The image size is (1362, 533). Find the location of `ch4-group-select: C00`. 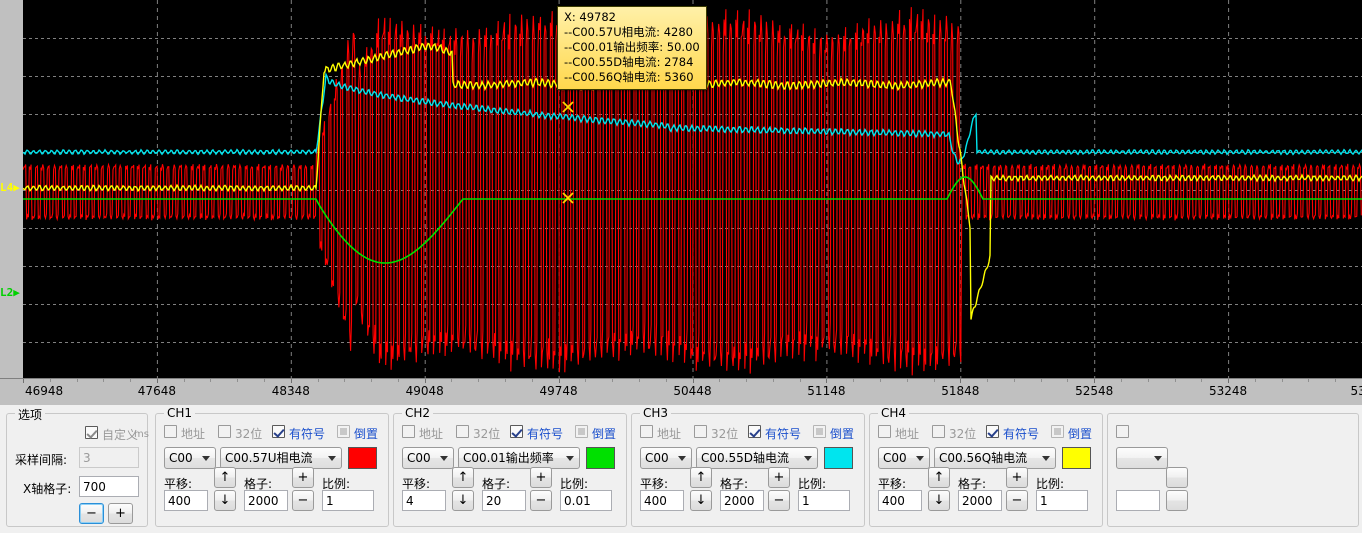

ch4-group-select: C00 is located at coordinates (904, 458).